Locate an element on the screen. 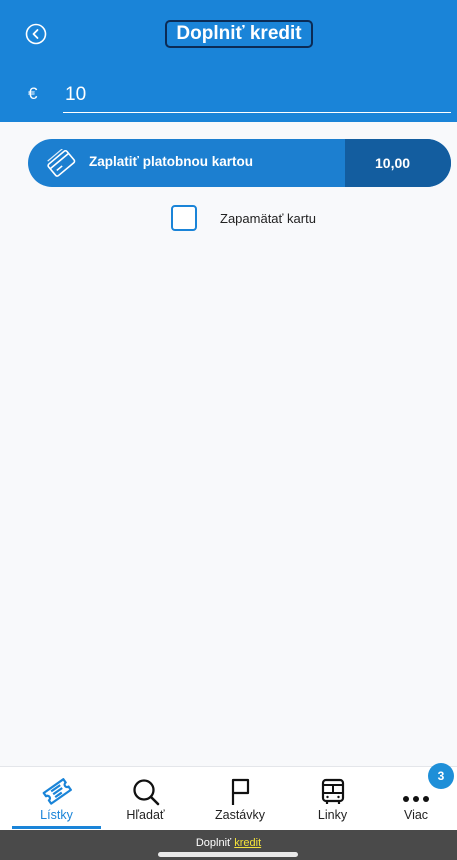 The height and width of the screenshot is (860, 457). tab-hladat: Hľadať is located at coordinates (145, 799).